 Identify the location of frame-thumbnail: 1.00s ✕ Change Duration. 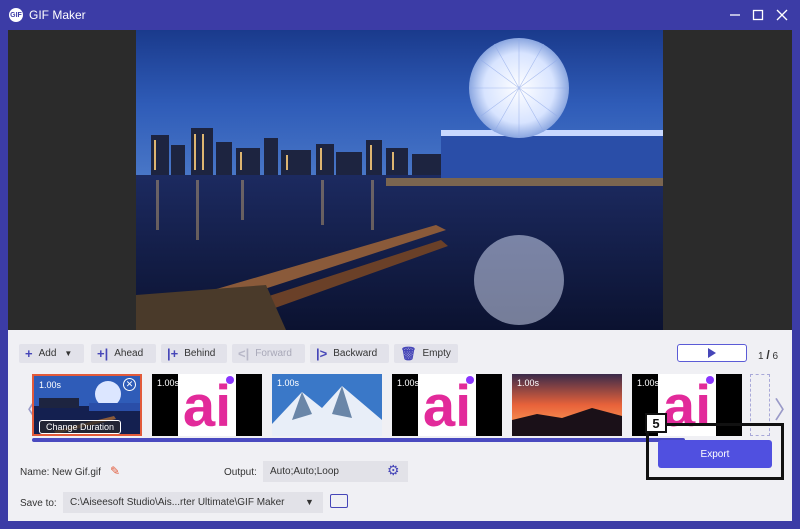
(87, 405).